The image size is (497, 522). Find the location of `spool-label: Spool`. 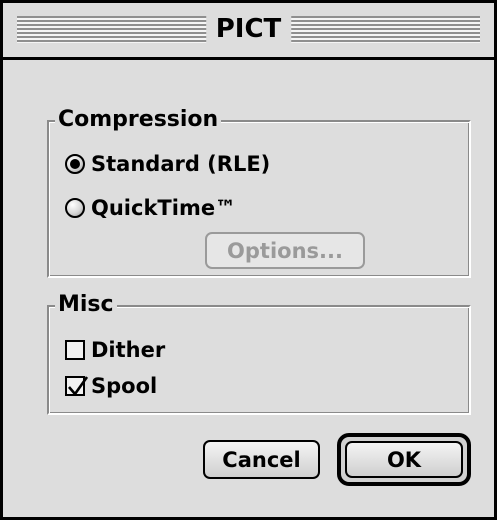

spool-label: Spool is located at coordinates (124, 386).